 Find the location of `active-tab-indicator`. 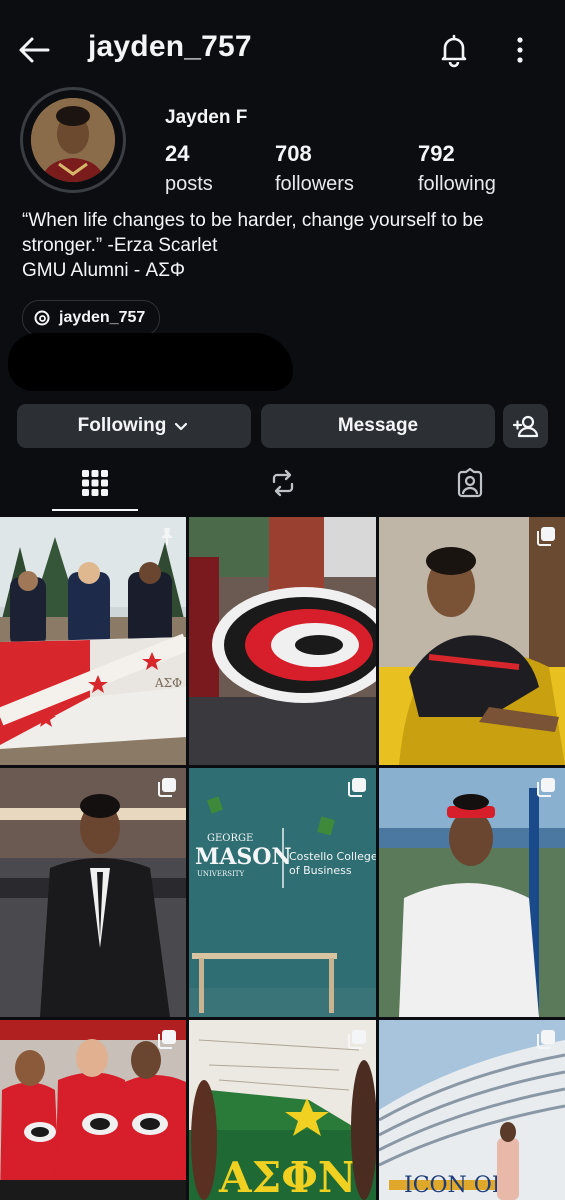

active-tab-indicator is located at coordinates (95, 510).